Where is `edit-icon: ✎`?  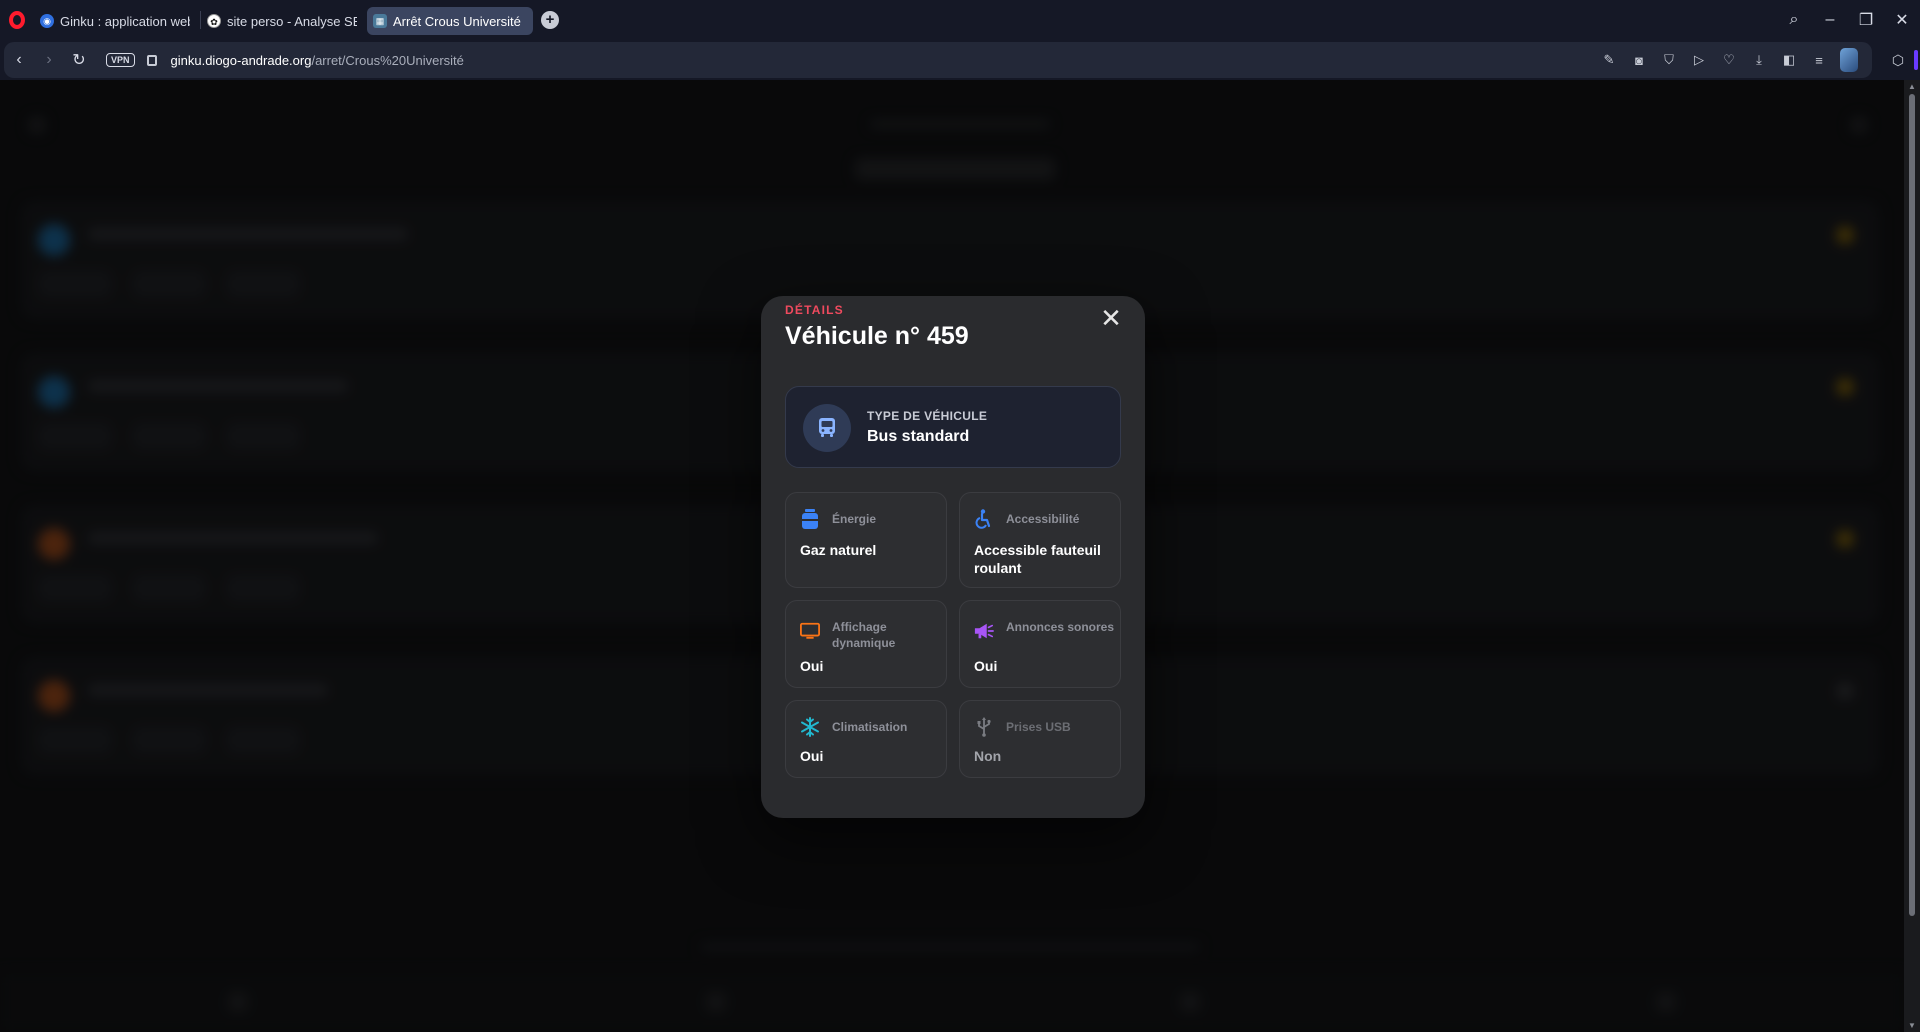 edit-icon: ✎ is located at coordinates (1609, 60).